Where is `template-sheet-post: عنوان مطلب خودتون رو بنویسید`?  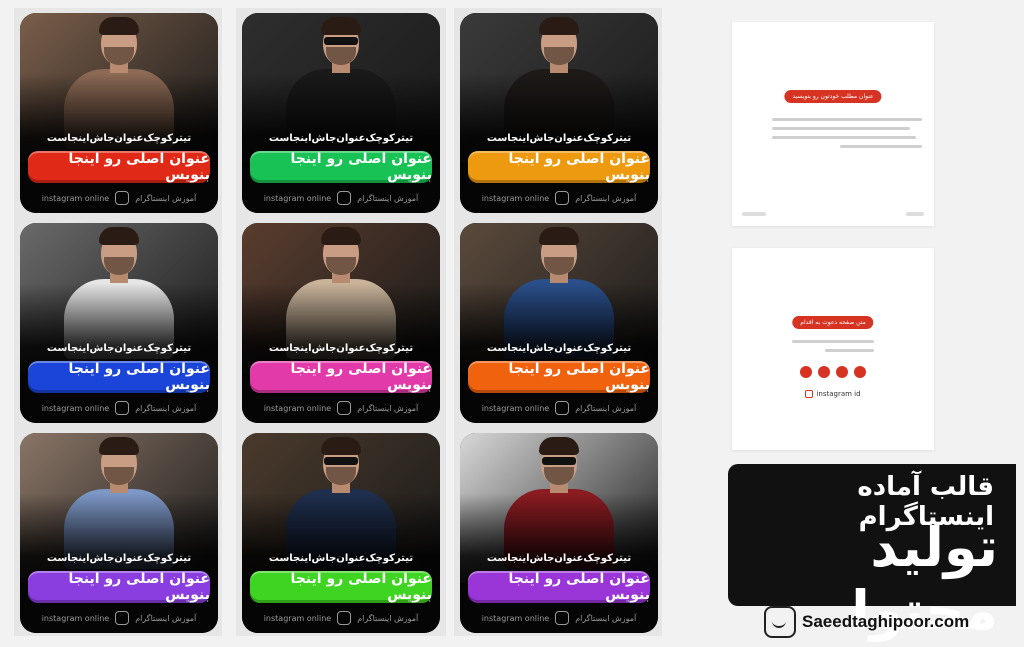 template-sheet-post: عنوان مطلب خودتون رو بنویسید is located at coordinates (833, 124).